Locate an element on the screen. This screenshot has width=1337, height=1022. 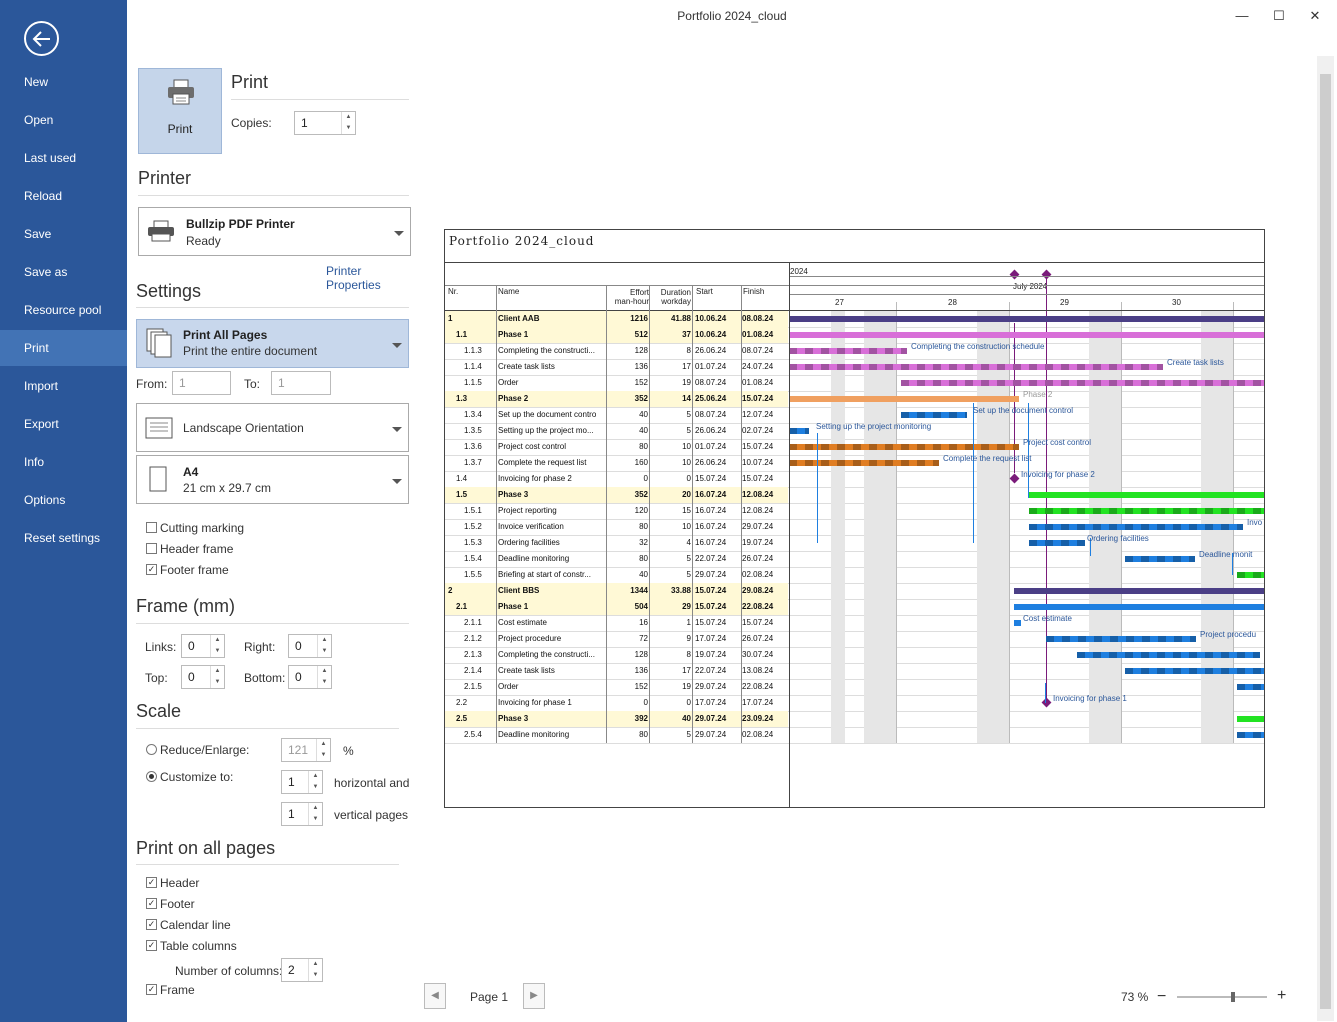
close-button: ✕ is located at coordinates (1315, 16).